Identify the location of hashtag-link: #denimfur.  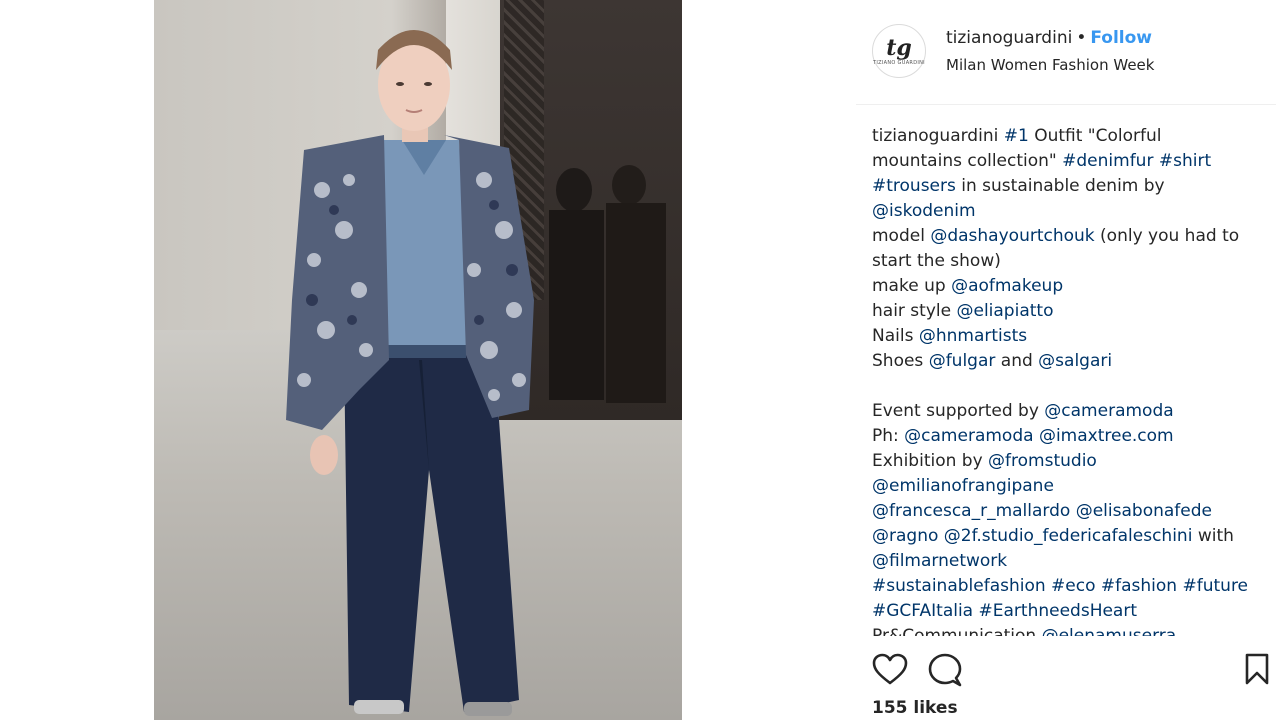
(1107, 161).